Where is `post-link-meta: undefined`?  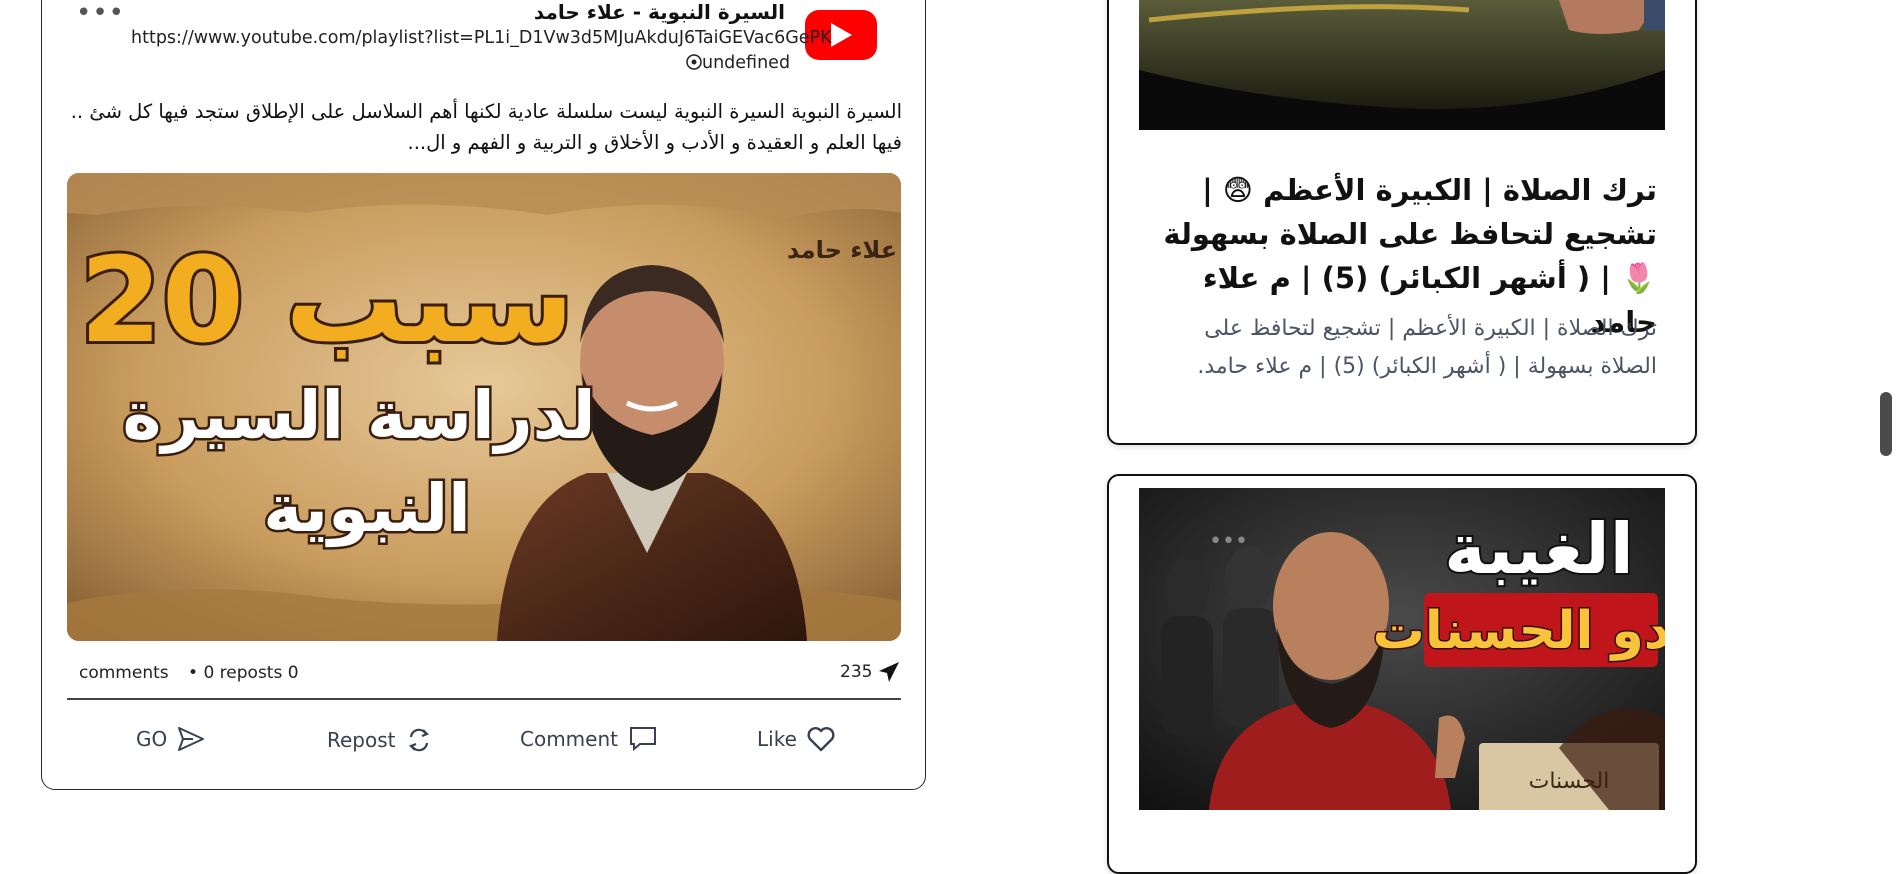 post-link-meta: undefined is located at coordinates (738, 63).